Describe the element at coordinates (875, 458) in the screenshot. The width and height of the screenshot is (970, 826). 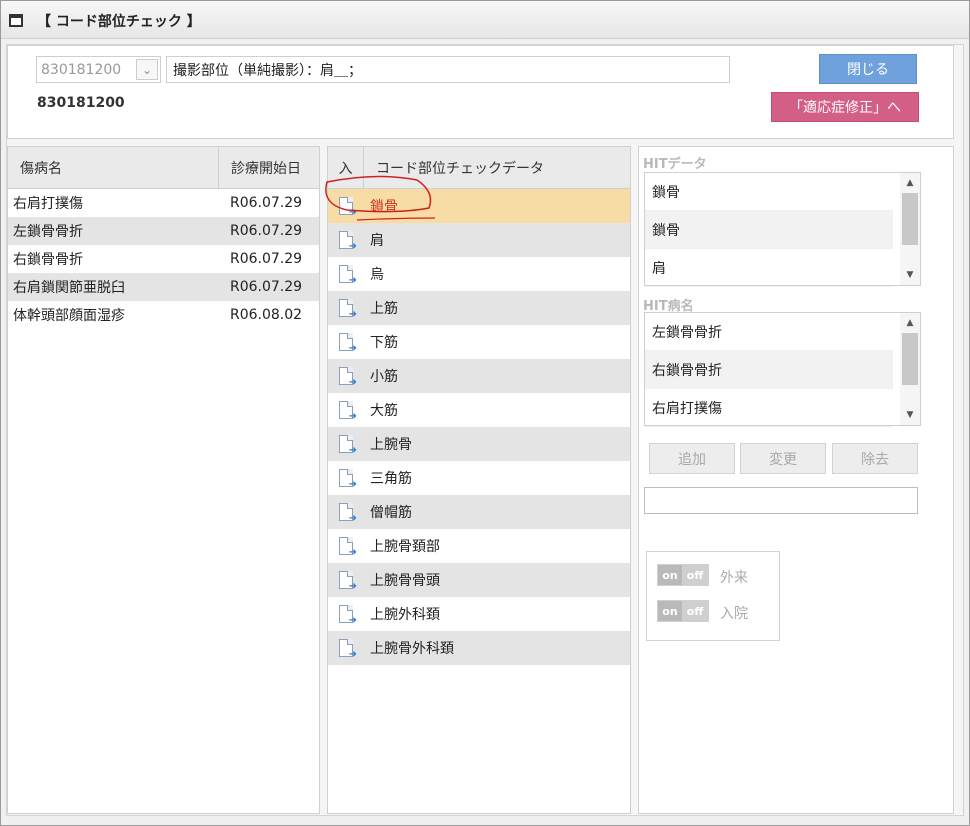
I see `remove-button: 除去` at that location.